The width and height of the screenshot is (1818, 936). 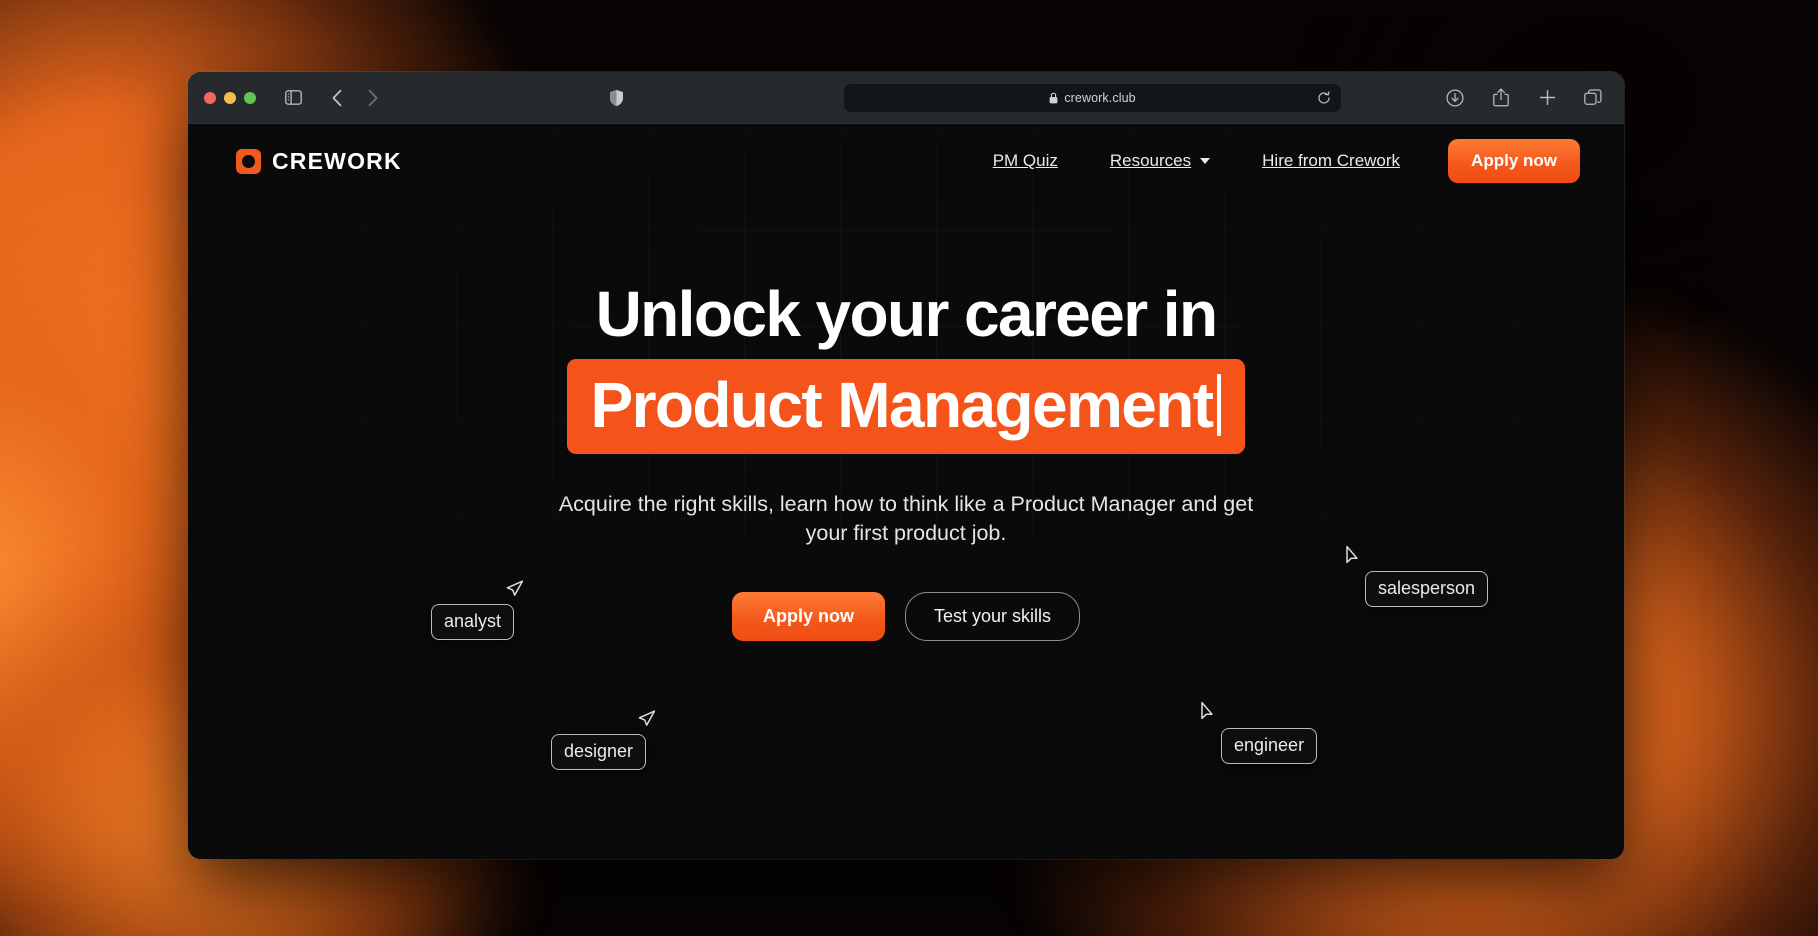 I want to click on role-chip-analyst: analyst, so click(x=477, y=610).